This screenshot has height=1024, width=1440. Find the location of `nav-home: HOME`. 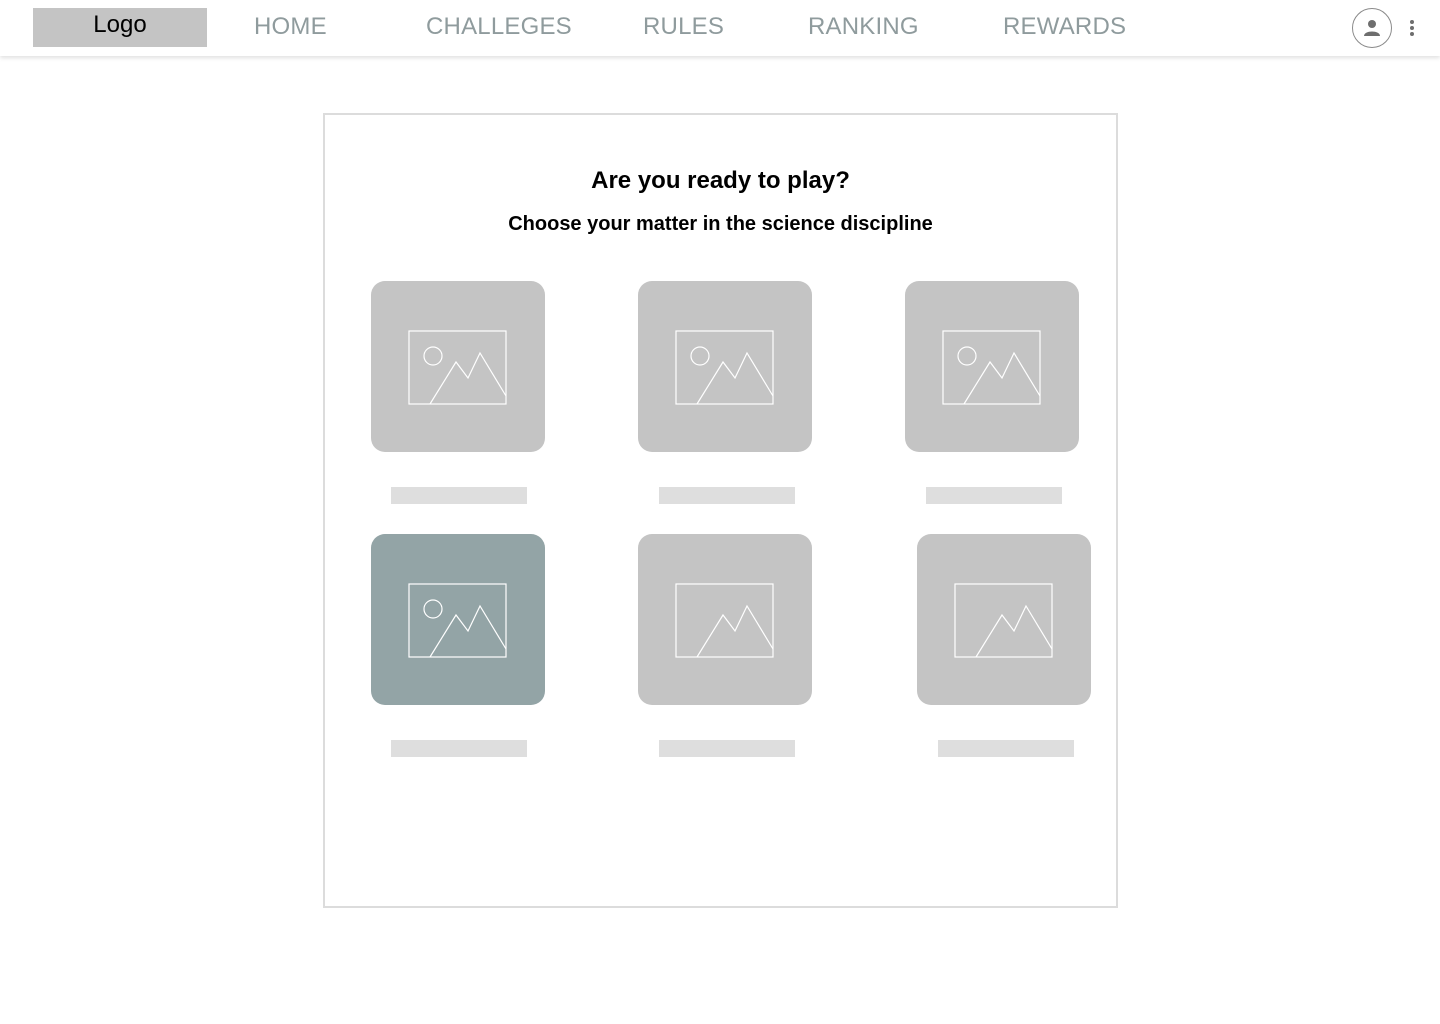

nav-home: HOME is located at coordinates (290, 27).